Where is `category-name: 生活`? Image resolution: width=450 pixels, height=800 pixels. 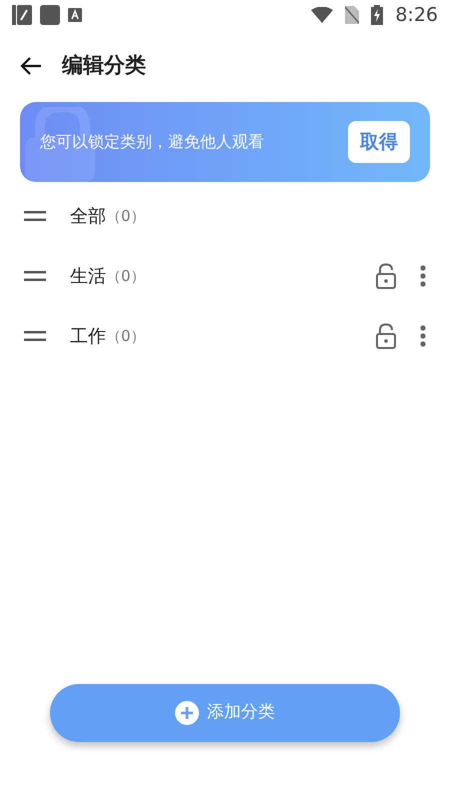
category-name: 生活 is located at coordinates (88, 276).